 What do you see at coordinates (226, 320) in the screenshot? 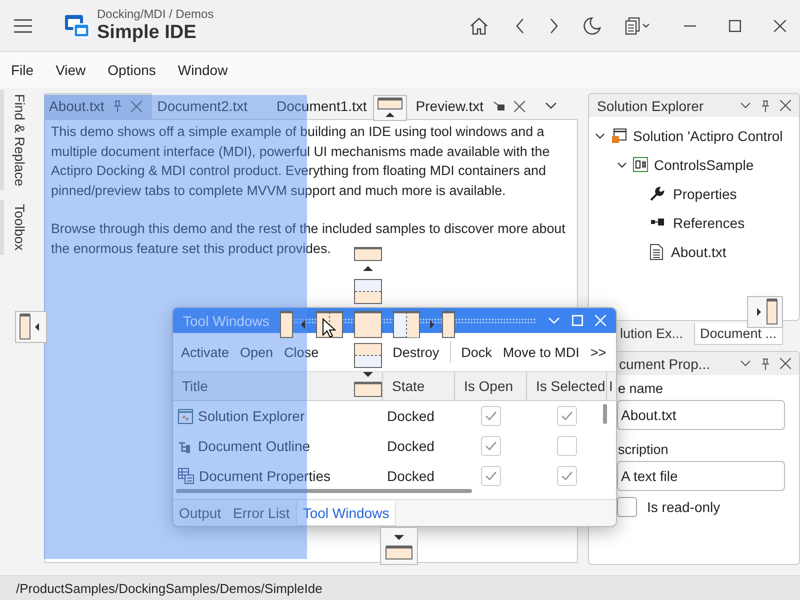
I see `window-title: Tool Windows` at bounding box center [226, 320].